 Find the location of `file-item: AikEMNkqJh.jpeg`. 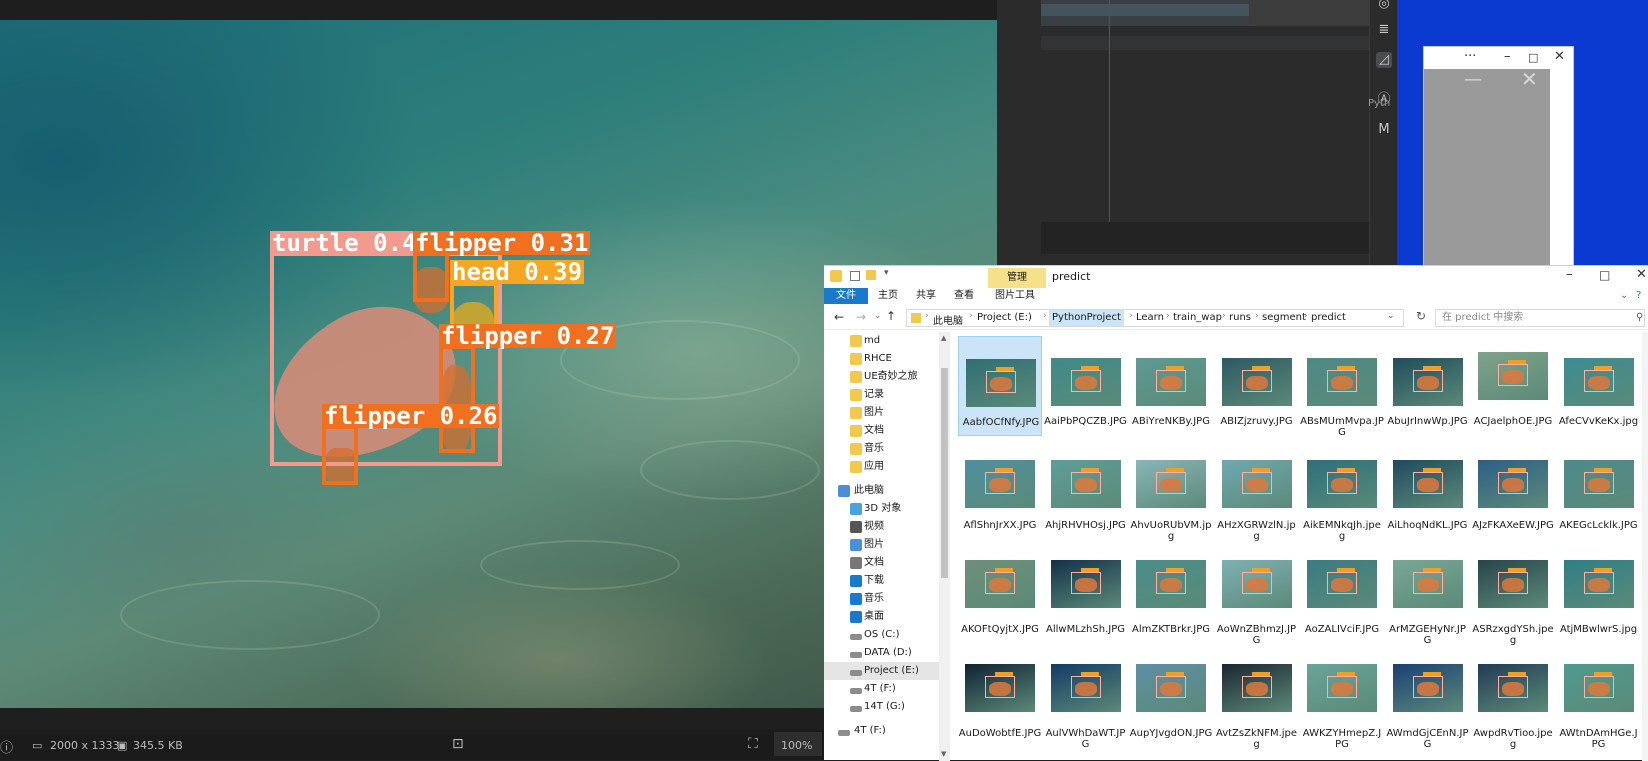

file-item: AikEMNkqJh.jpeg is located at coordinates (1342, 491).